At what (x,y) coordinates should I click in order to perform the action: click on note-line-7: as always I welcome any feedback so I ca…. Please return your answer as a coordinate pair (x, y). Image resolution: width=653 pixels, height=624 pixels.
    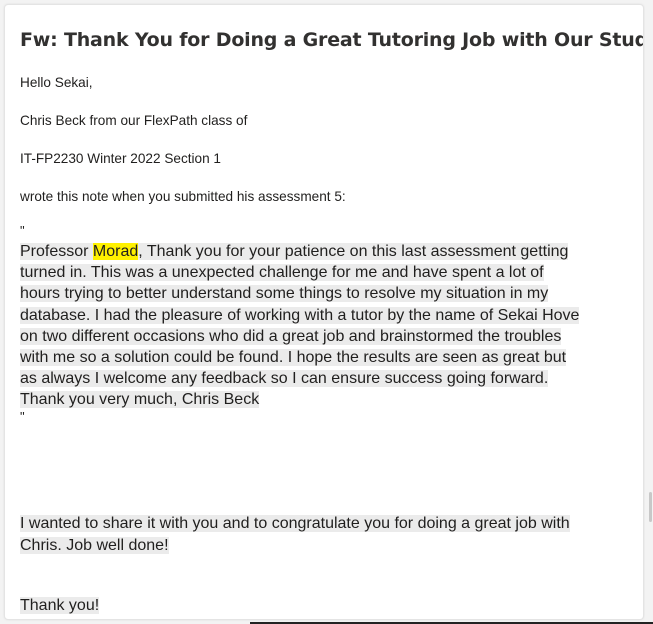
    Looking at the image, I should click on (284, 379).